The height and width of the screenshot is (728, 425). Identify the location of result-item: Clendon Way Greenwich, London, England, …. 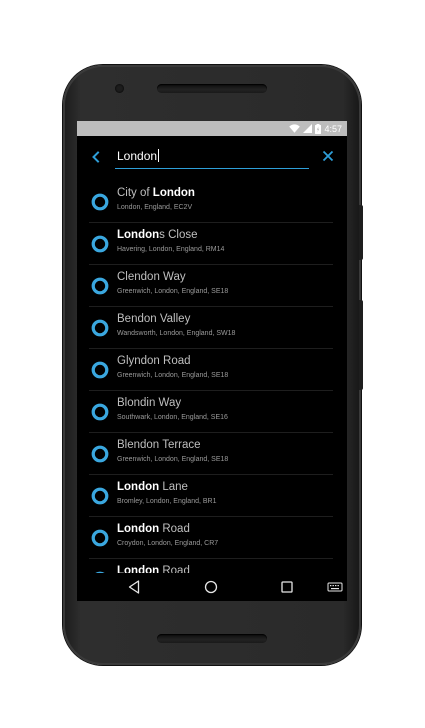
(212, 286).